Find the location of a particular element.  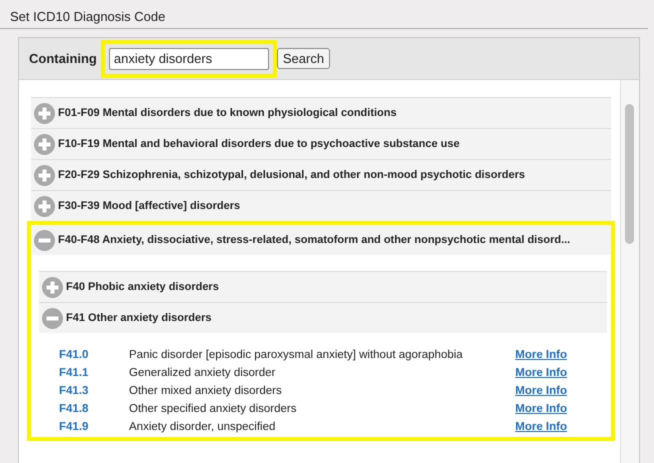

category-row: F20-F29 Schizophrenia, schizotypal, delusional, and other non-mood psychotic disorders is located at coordinates (321, 174).